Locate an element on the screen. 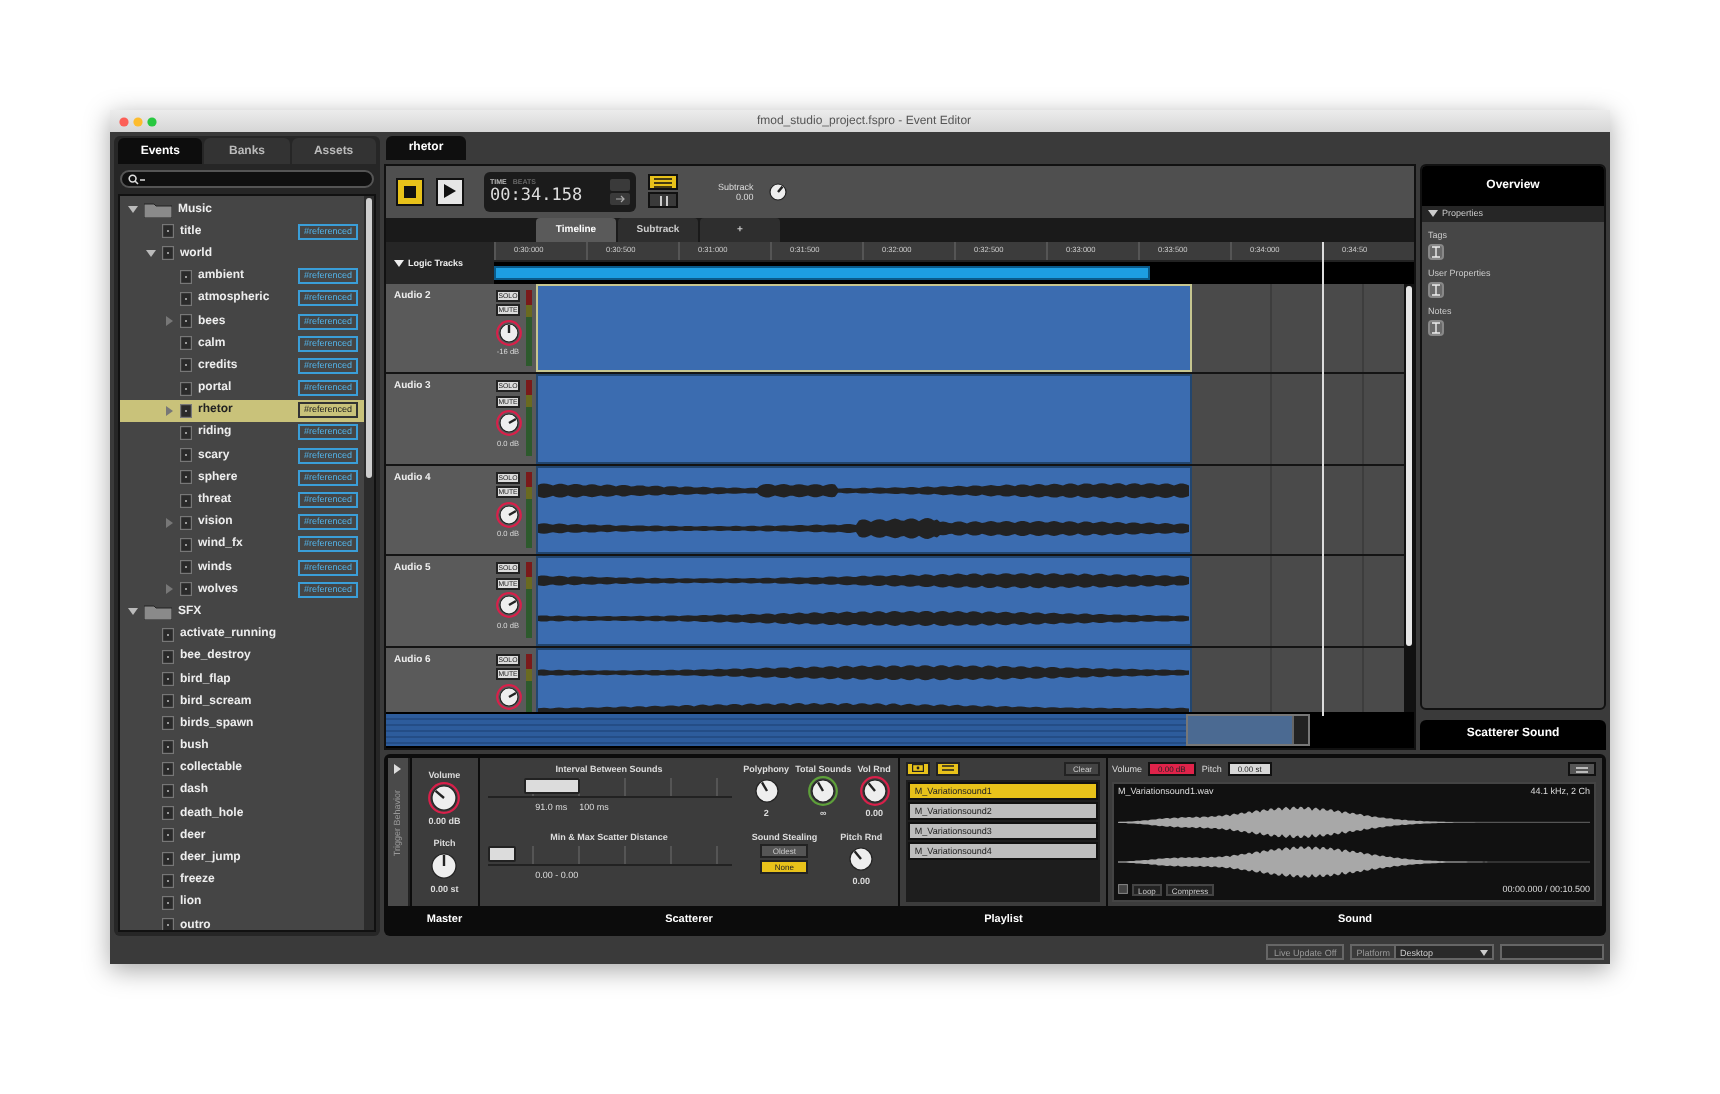 This screenshot has height=1094, width=1720. stop-icon is located at coordinates (410, 191).